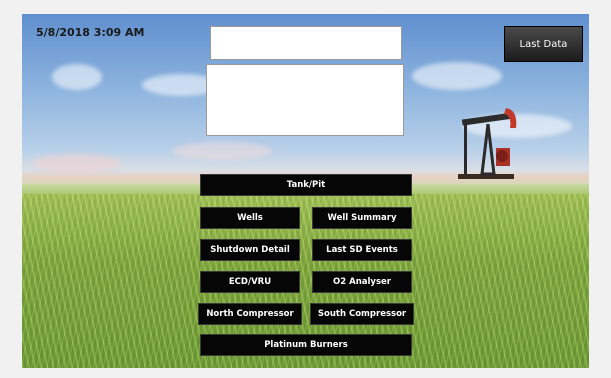  I want to click on platinum-burners-button: Platinum Burners, so click(306, 345).